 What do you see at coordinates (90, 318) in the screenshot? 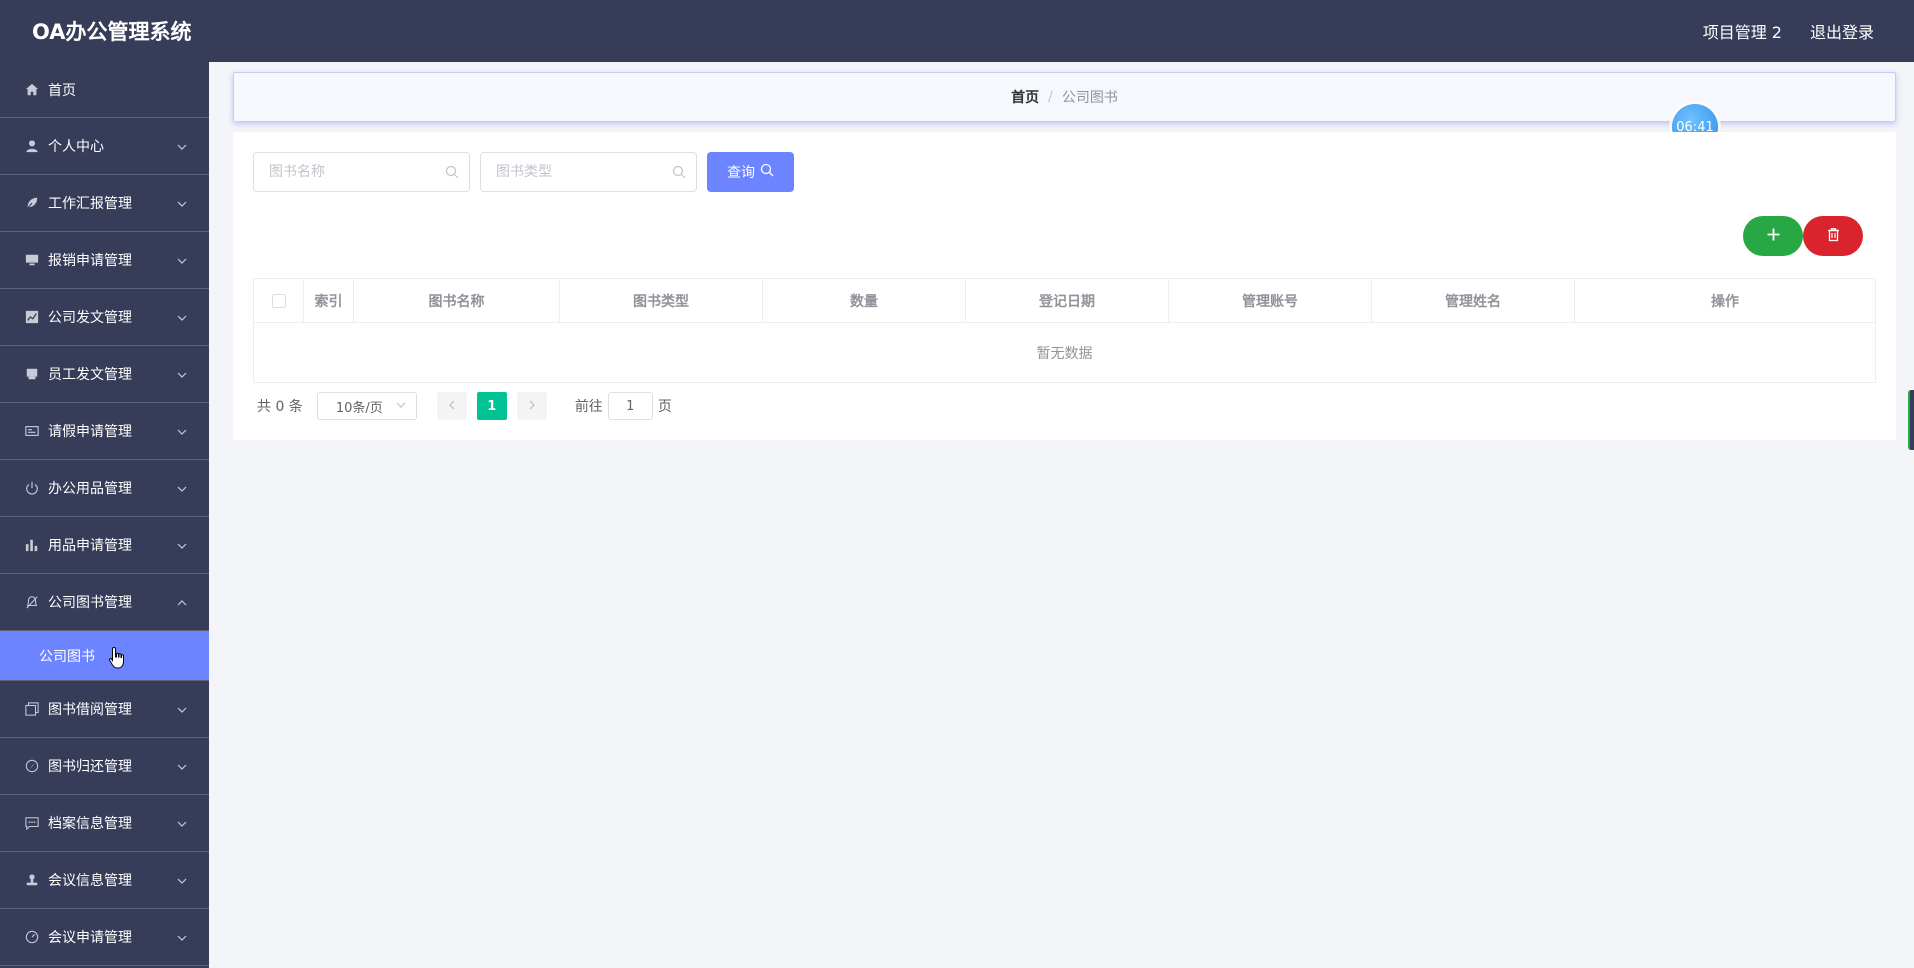
I see `sidebar-item-label: 公司发文管理` at bounding box center [90, 318].